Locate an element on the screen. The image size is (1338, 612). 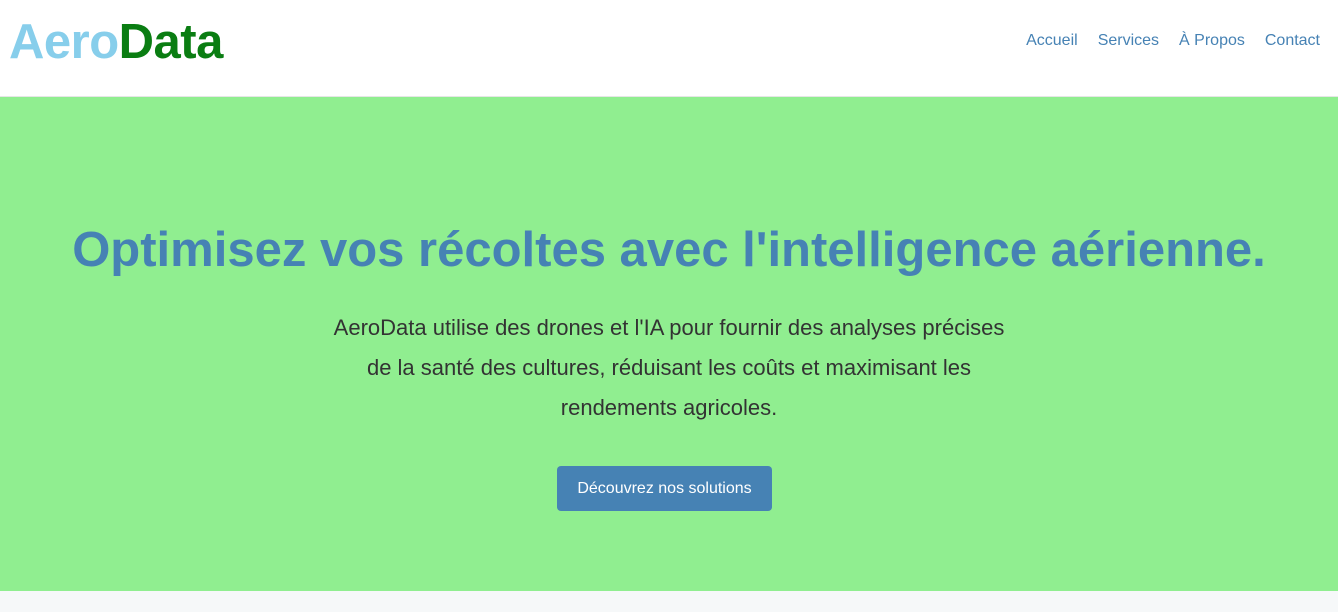
nav-link-accueil: Accueil is located at coordinates (1052, 41).